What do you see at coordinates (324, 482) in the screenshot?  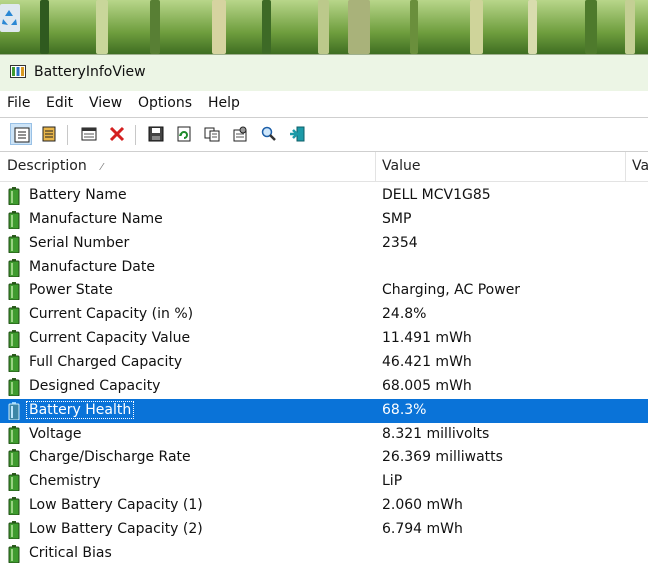 I see `table-row: Chemistry LiP` at bounding box center [324, 482].